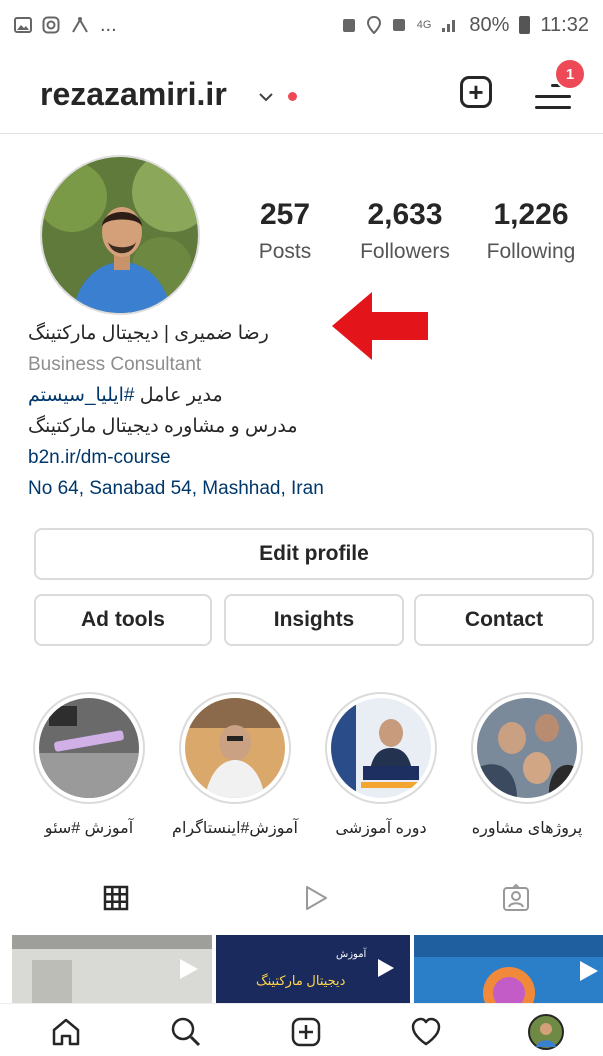 This screenshot has width=603, height=1056. What do you see at coordinates (266, 96) in the screenshot?
I see `chevron-down-icon` at bounding box center [266, 96].